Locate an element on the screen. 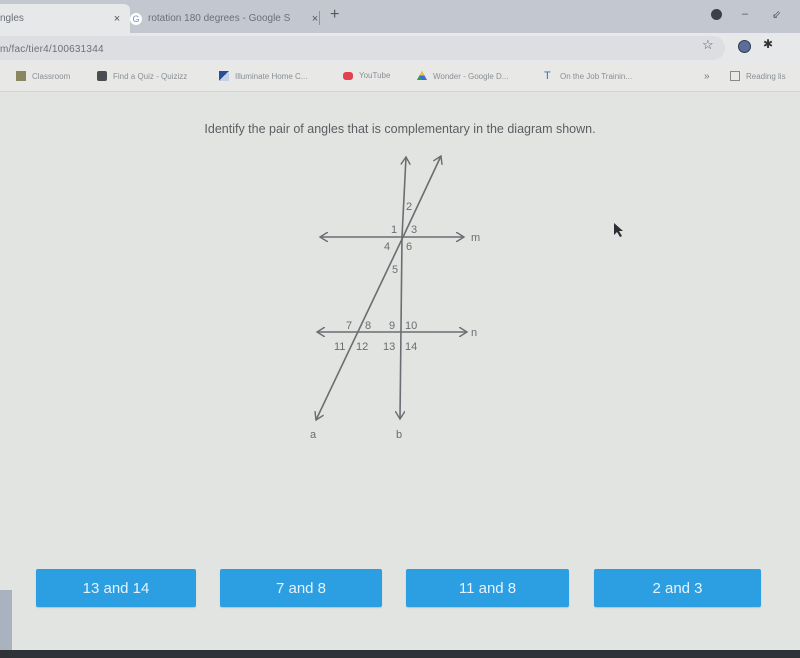 The width and height of the screenshot is (800, 658). angle-label-9: 9 is located at coordinates (392, 326).